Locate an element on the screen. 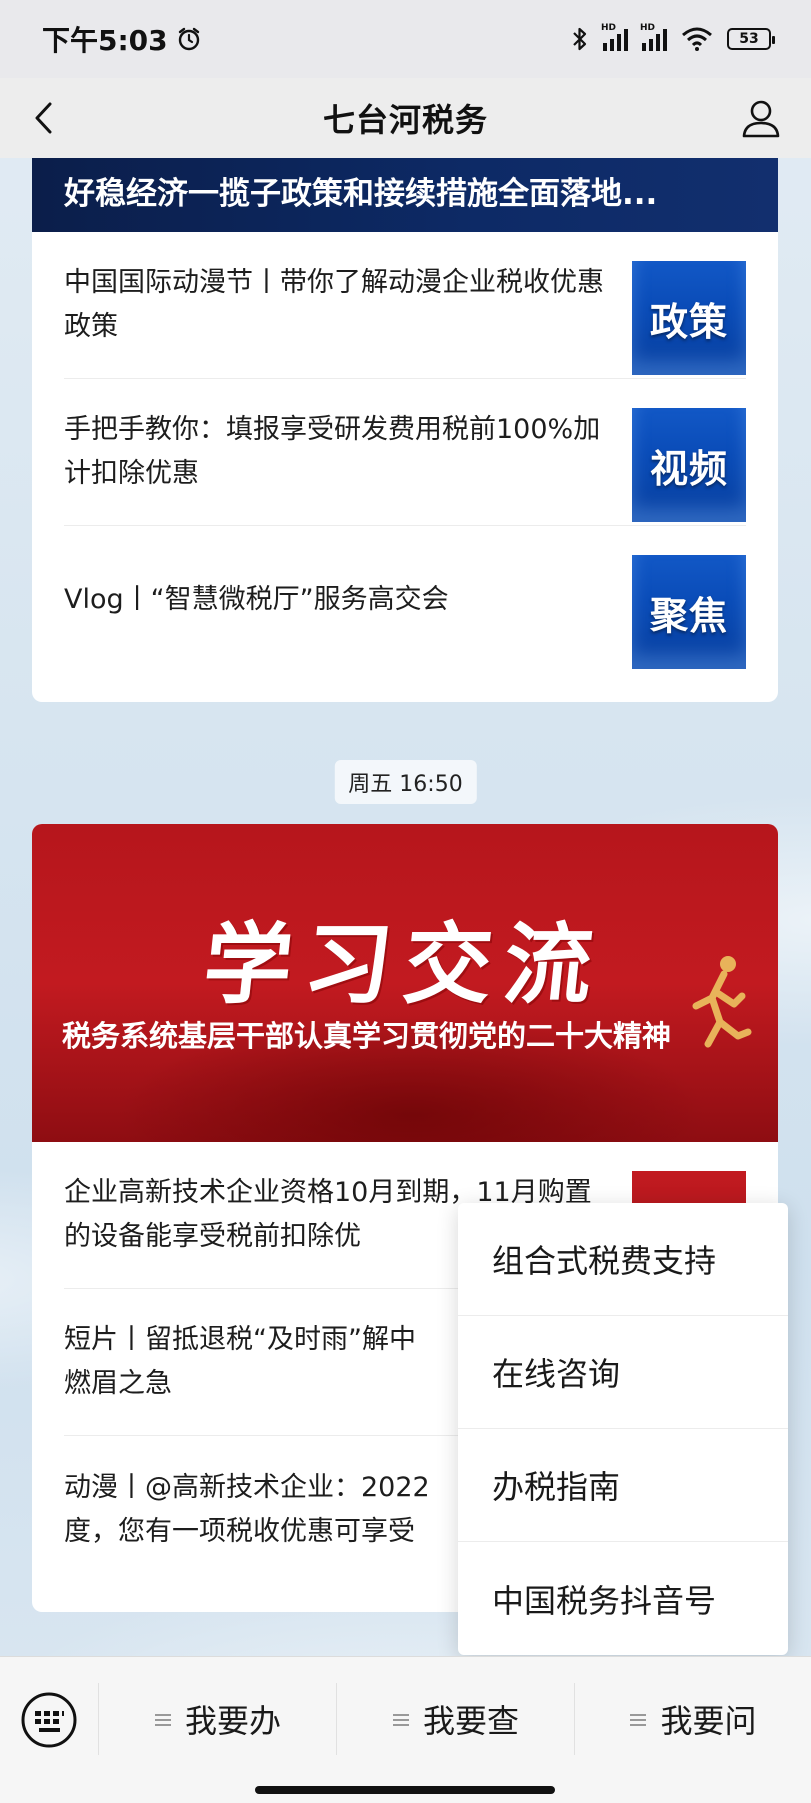  alarm-clock-icon is located at coordinates (188, 39).